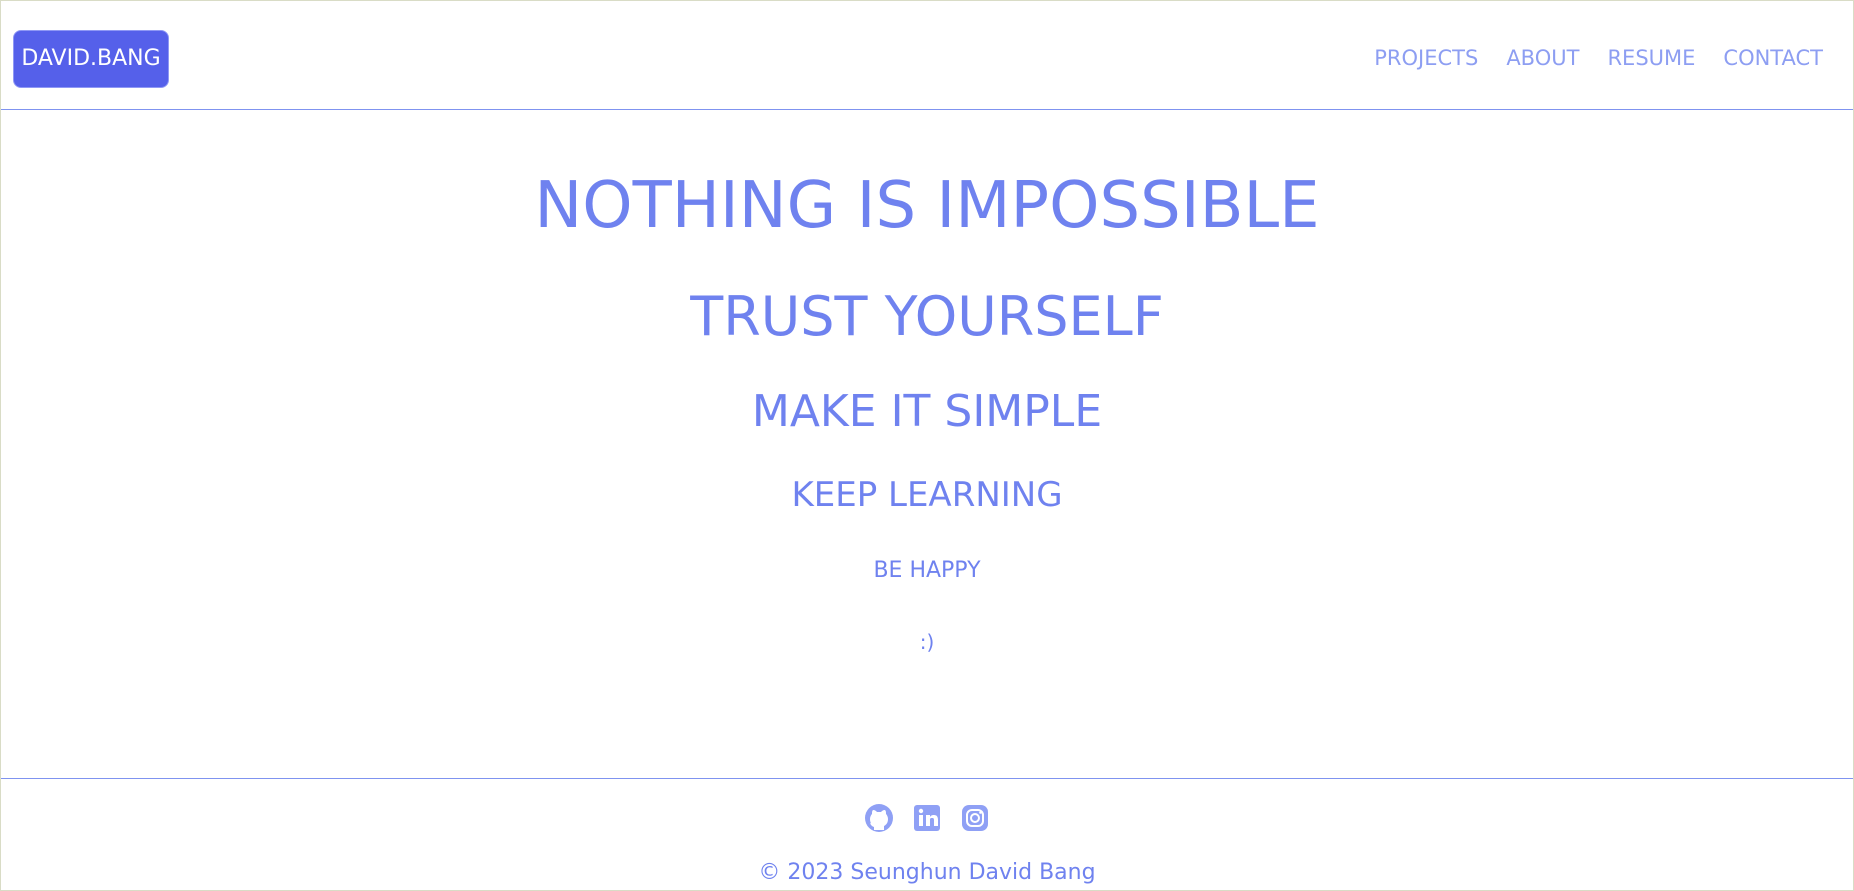 Image resolution: width=1854 pixels, height=891 pixels. What do you see at coordinates (1651, 58) in the screenshot?
I see `nav-resume-link: RESUME` at bounding box center [1651, 58].